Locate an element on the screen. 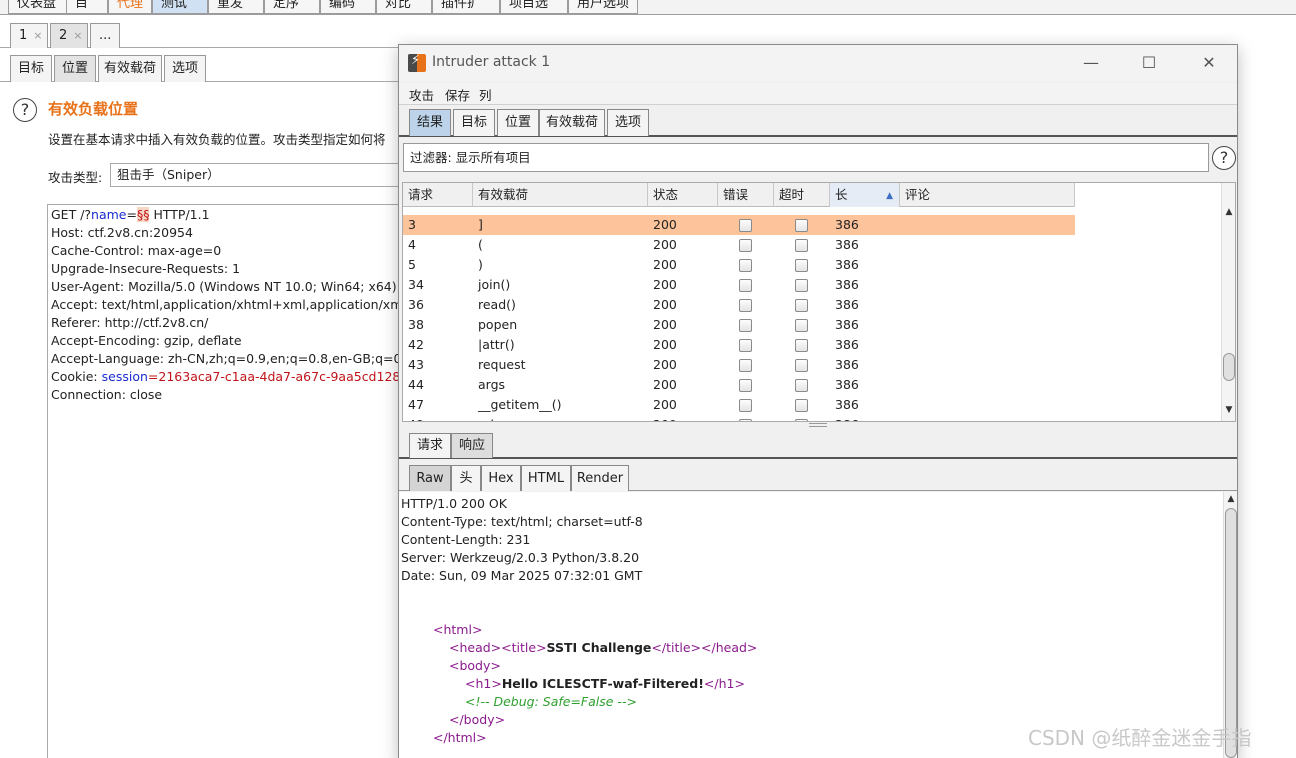  cell-request: 44 is located at coordinates (416, 384).